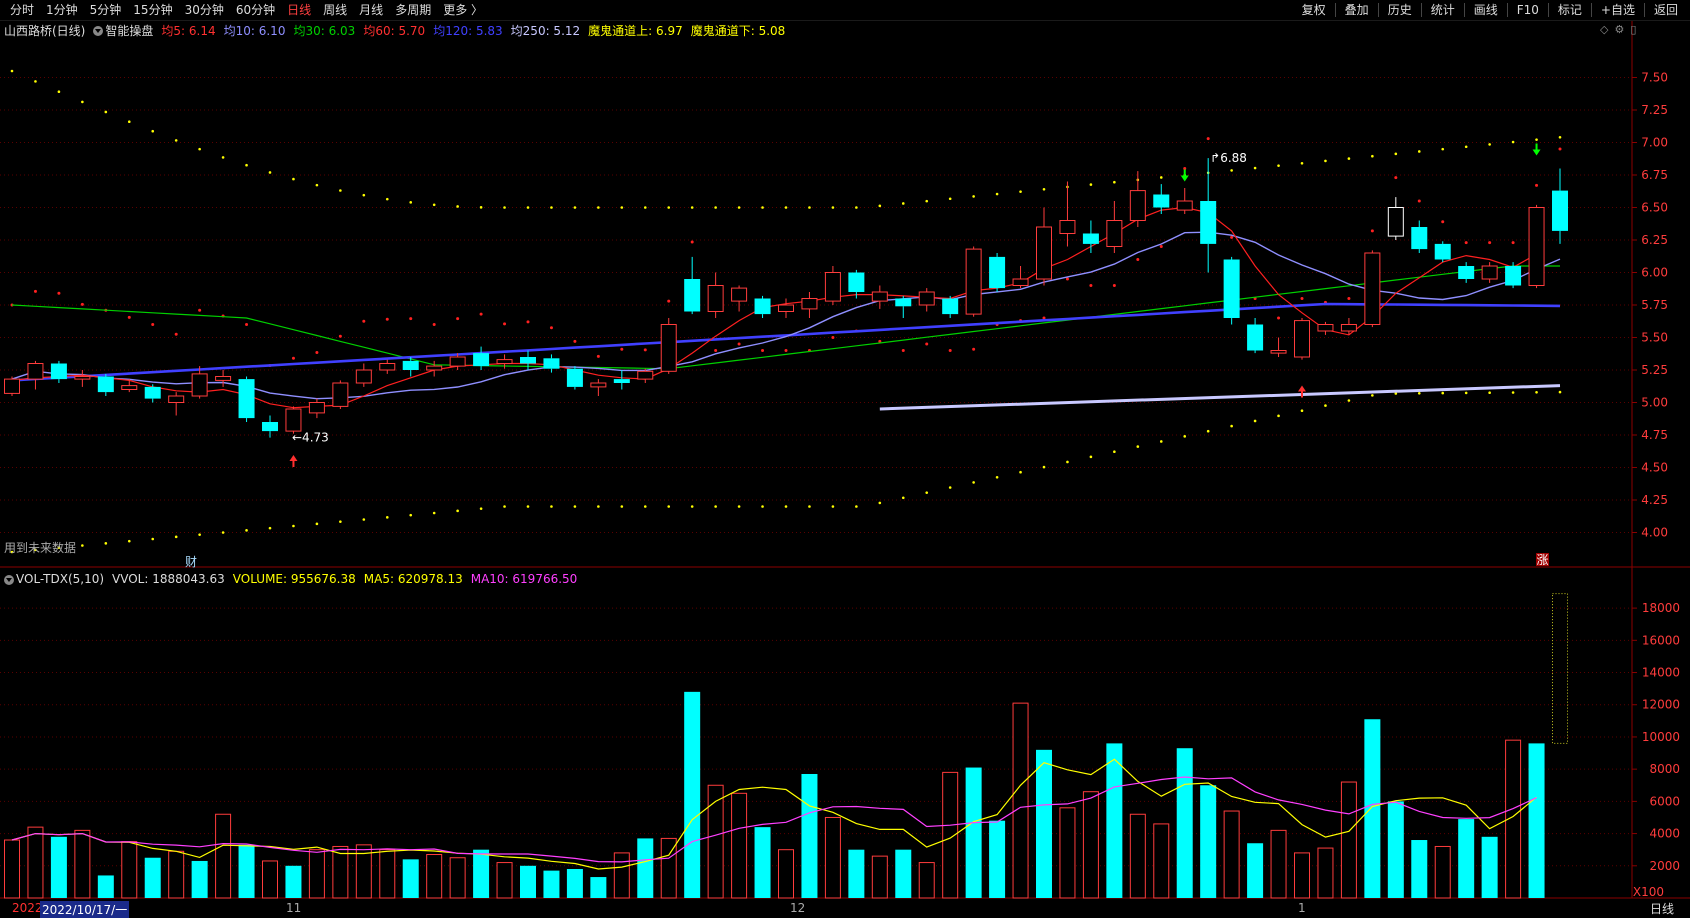 This screenshot has width=1690, height=918. Describe the element at coordinates (299, 10) in the screenshot. I see `period-tab: 日线` at that location.